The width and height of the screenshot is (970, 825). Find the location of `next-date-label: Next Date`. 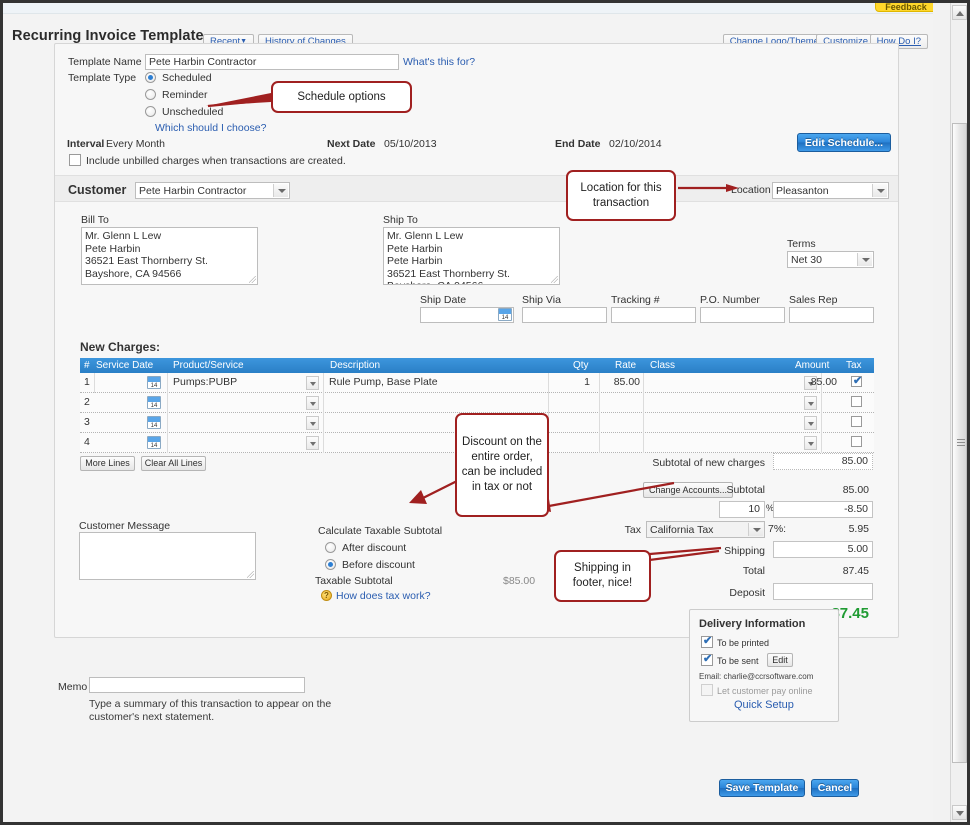

next-date-label: Next Date is located at coordinates (351, 144).